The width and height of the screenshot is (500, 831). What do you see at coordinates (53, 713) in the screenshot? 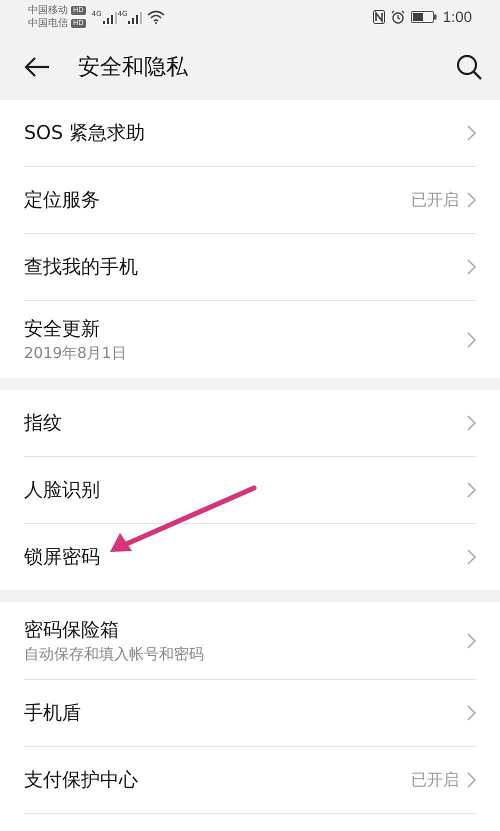
I see `item-title: 手机盾` at bounding box center [53, 713].